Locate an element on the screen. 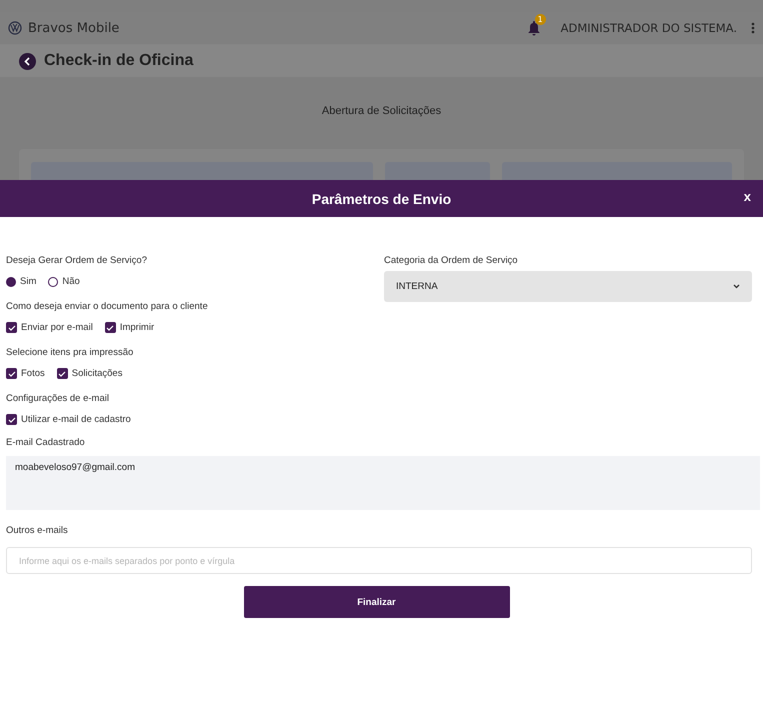 The image size is (763, 704). option-label: Sim is located at coordinates (28, 281).